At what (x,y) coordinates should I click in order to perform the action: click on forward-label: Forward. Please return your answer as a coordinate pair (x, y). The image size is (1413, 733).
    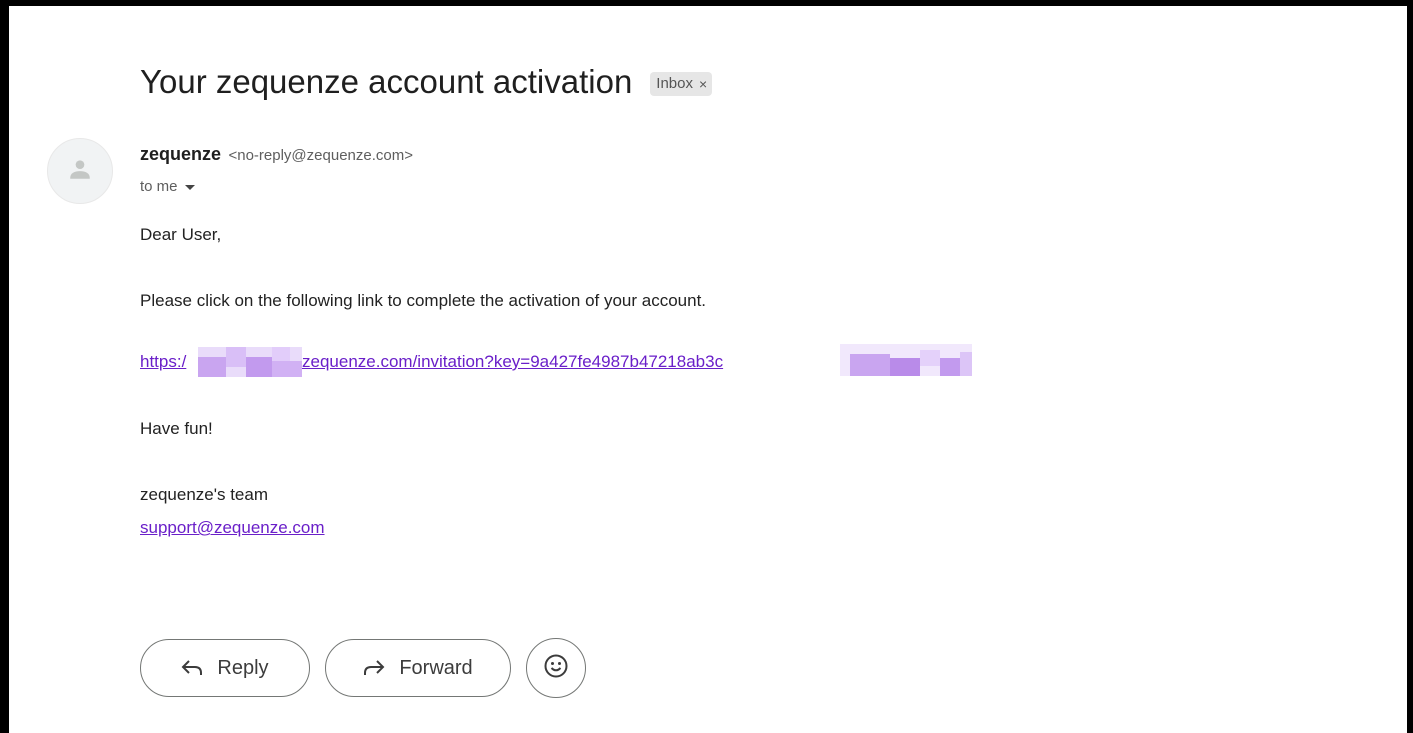
    Looking at the image, I should click on (436, 667).